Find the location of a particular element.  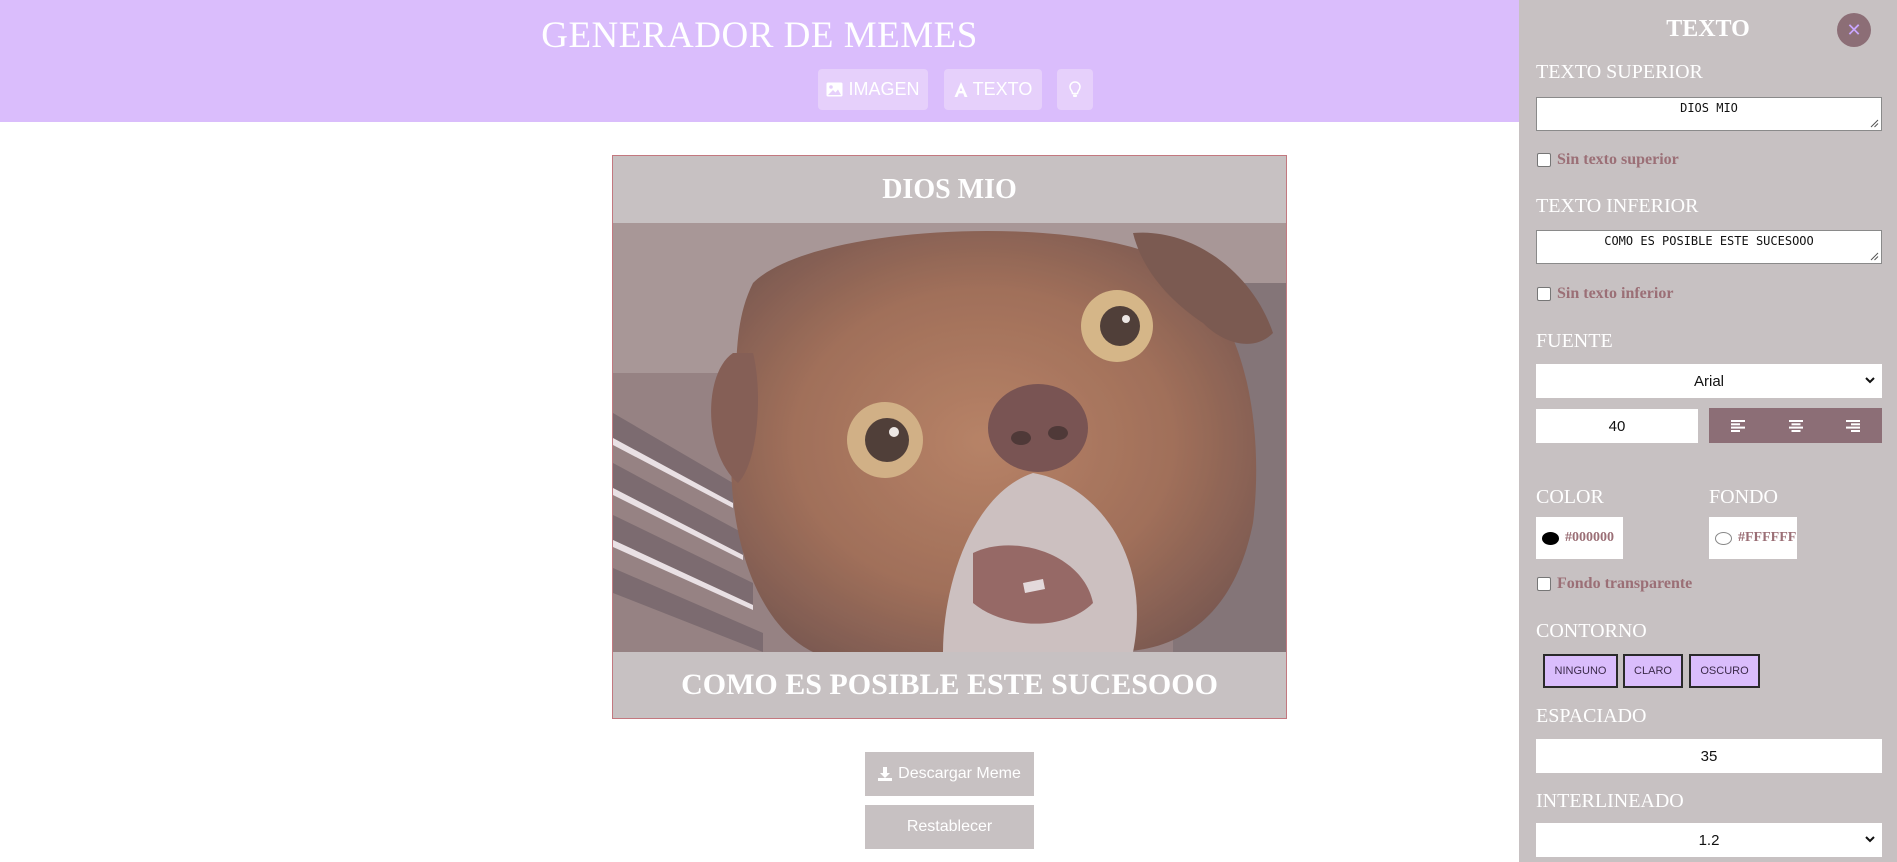

close-icon: ✕ is located at coordinates (1854, 29).